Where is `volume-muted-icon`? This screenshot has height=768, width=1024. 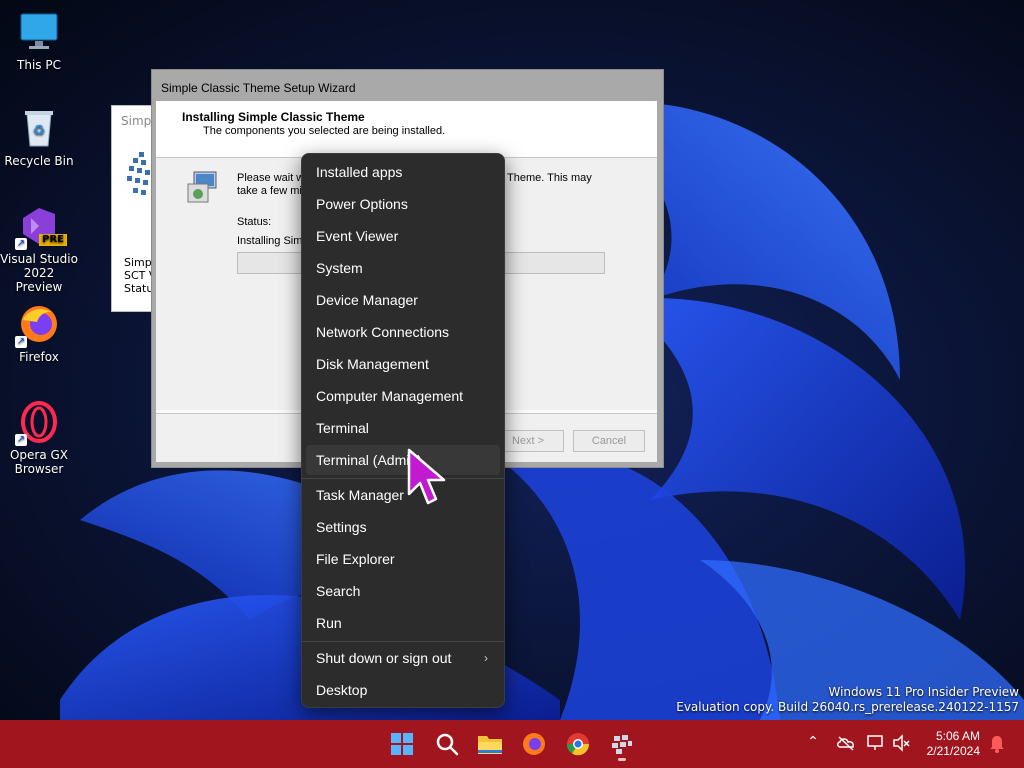 volume-muted-icon is located at coordinates (902, 745).